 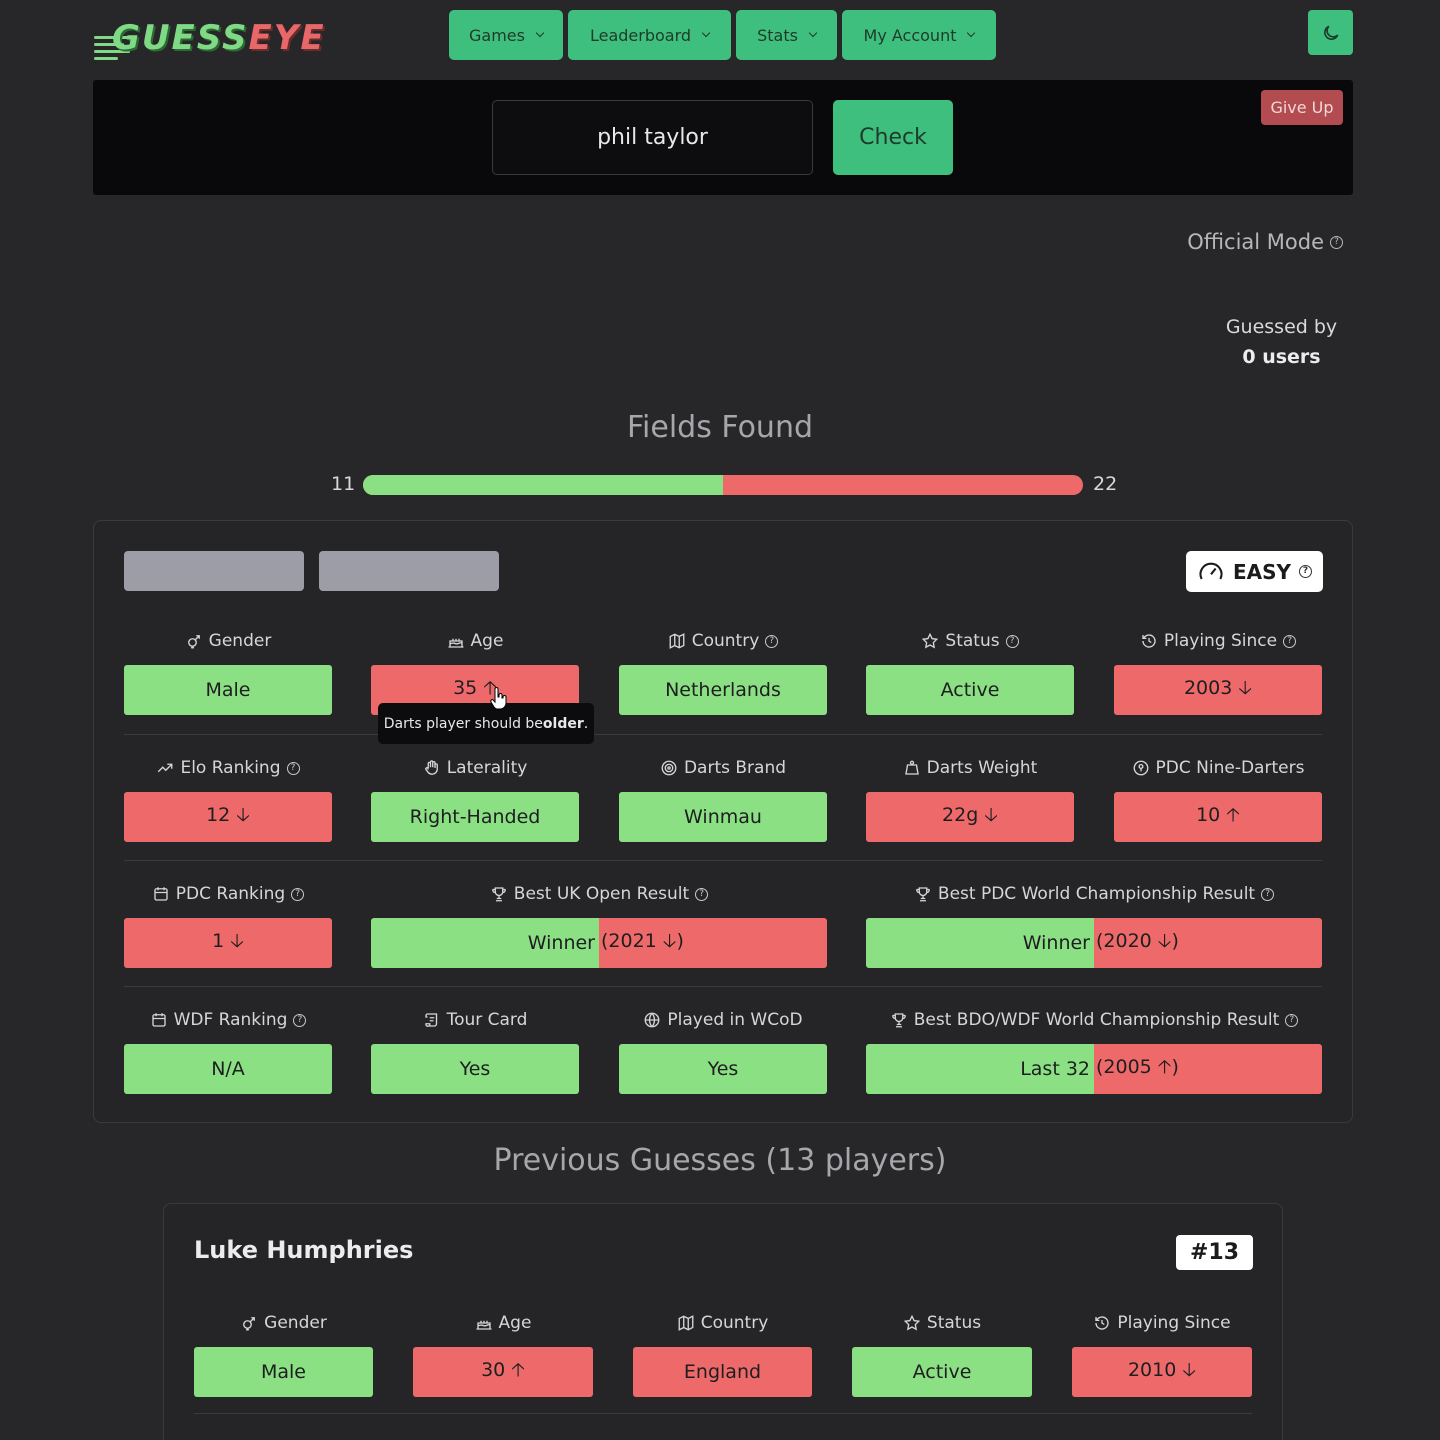 I want to click on field-uk-open-year: (2021 🡣), so click(x=713, y=943).